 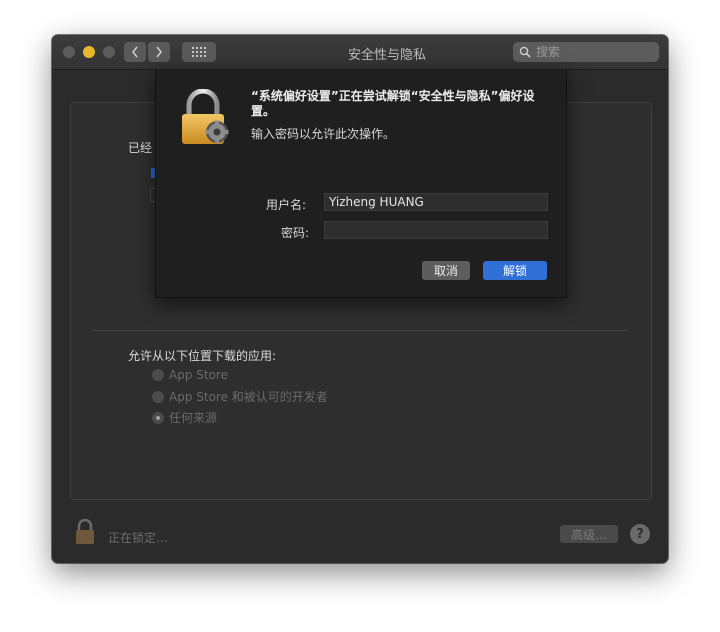 I want to click on minimize-window-button, so click(x=89, y=52).